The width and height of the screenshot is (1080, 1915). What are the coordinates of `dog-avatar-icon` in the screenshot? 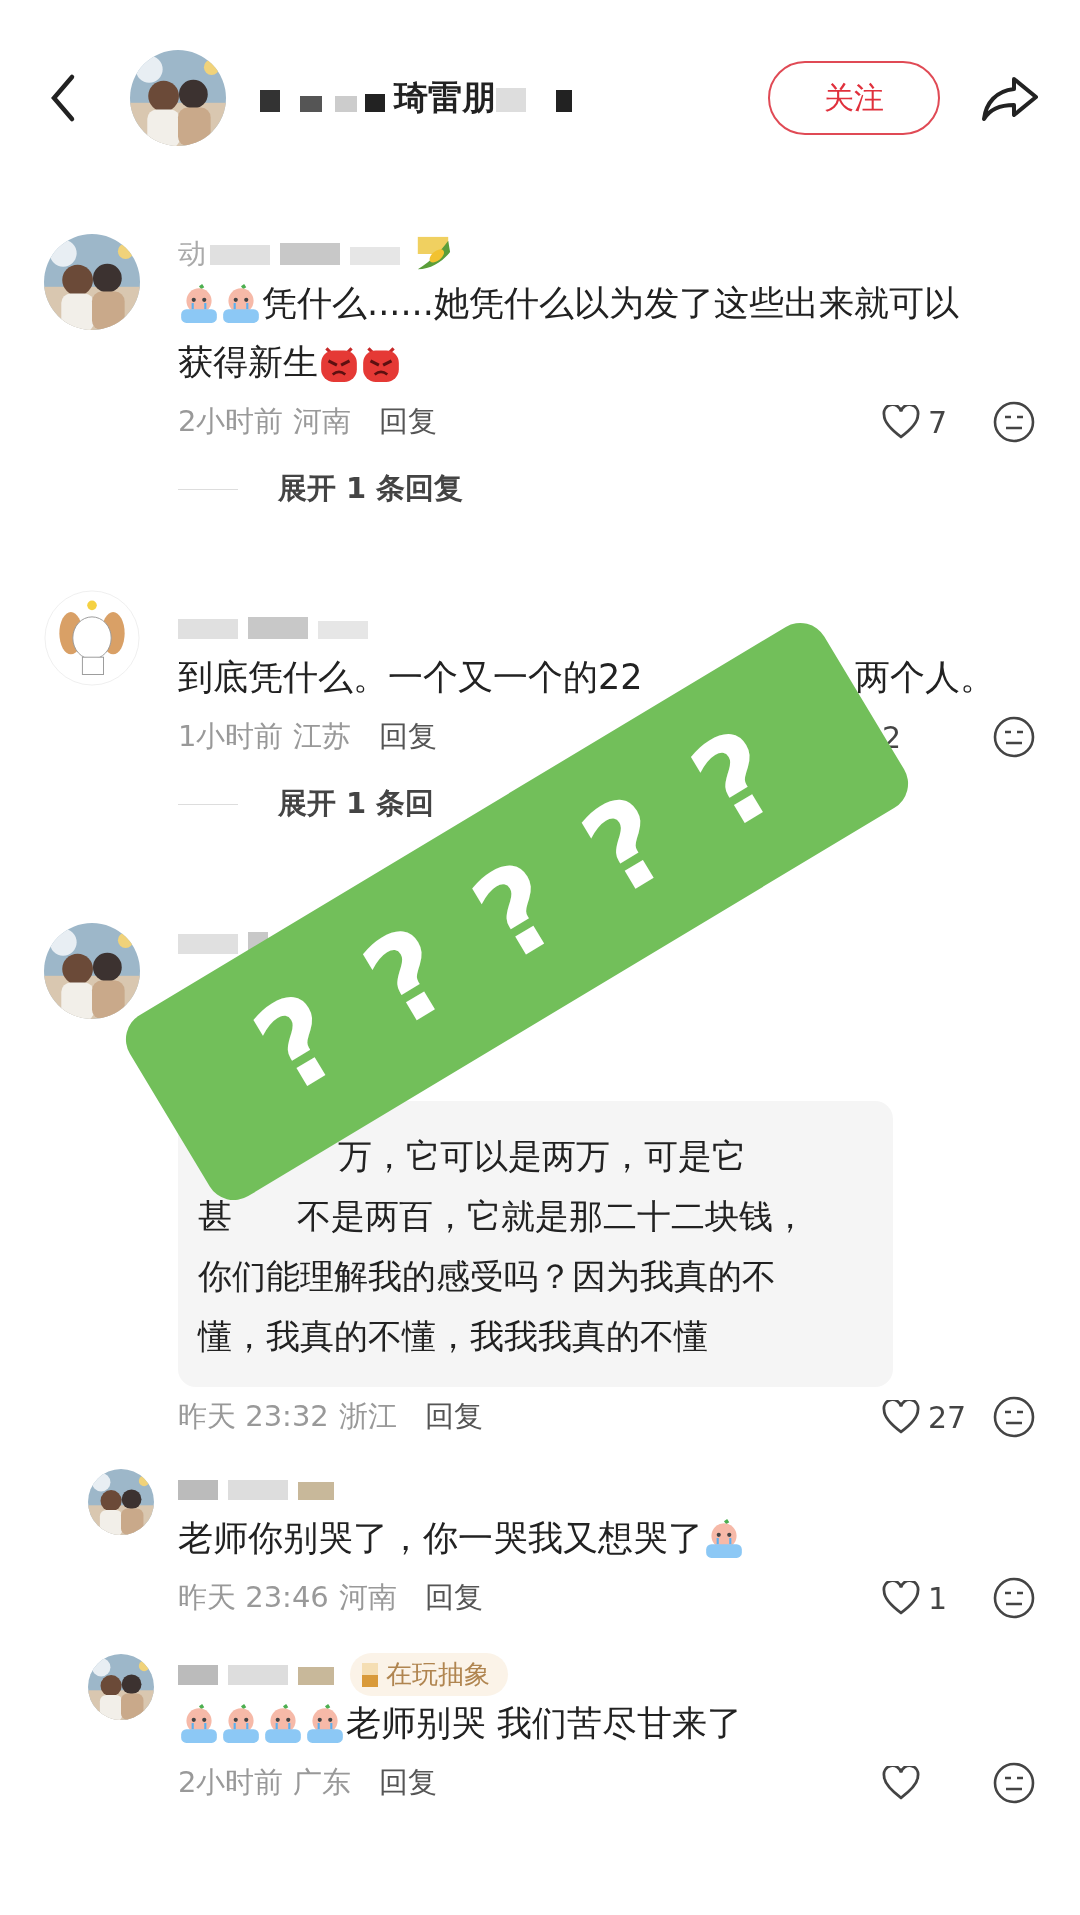 It's located at (92, 638).